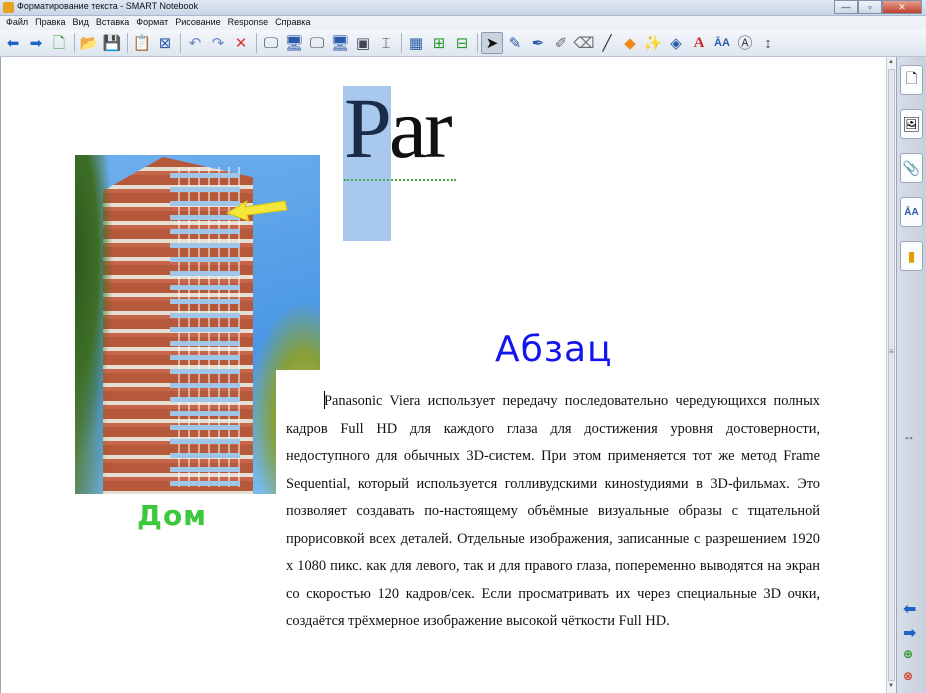  What do you see at coordinates (584, 43) in the screenshot?
I see `eraser-icon: ⌫` at bounding box center [584, 43].